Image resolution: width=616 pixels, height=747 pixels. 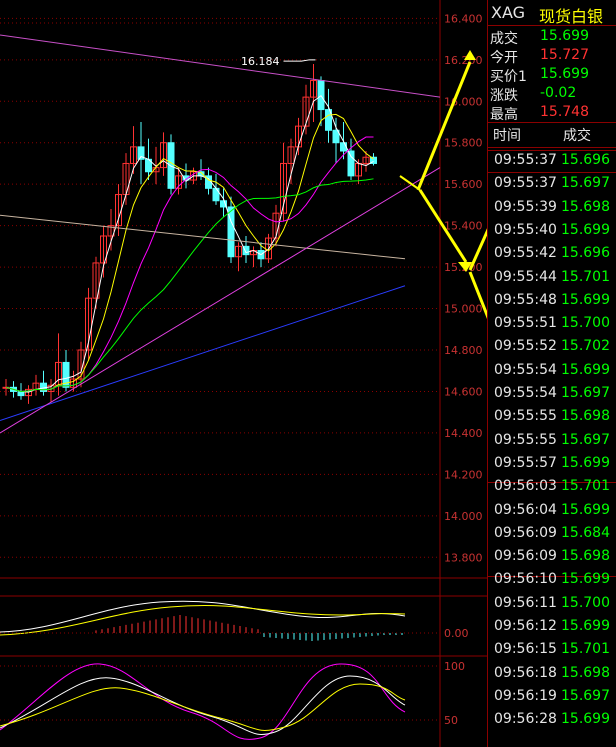 I want to click on ma-line-blue, so click(x=203, y=353).